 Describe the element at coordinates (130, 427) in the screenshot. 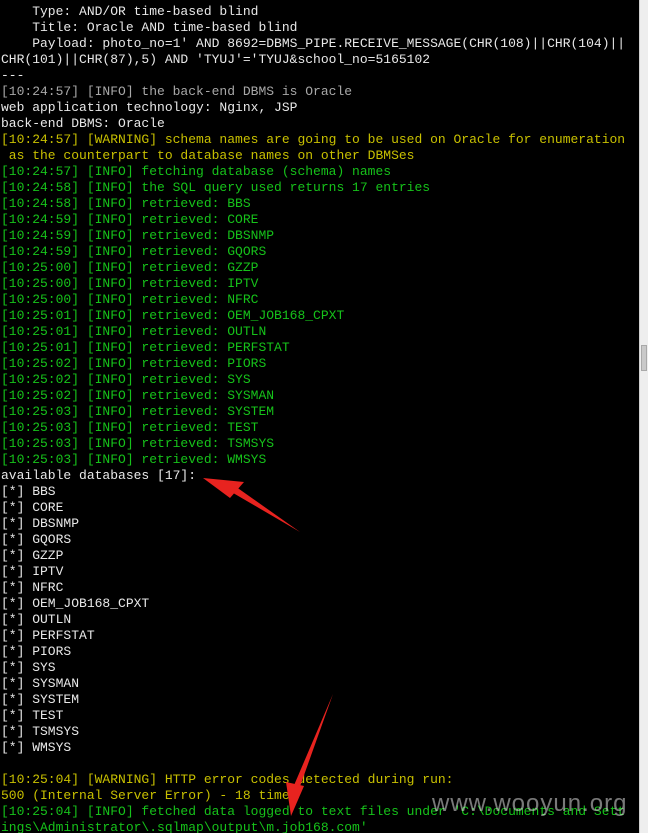

I see `terminal-line: [10:25:03] [INFO] retrieved: TEST` at that location.